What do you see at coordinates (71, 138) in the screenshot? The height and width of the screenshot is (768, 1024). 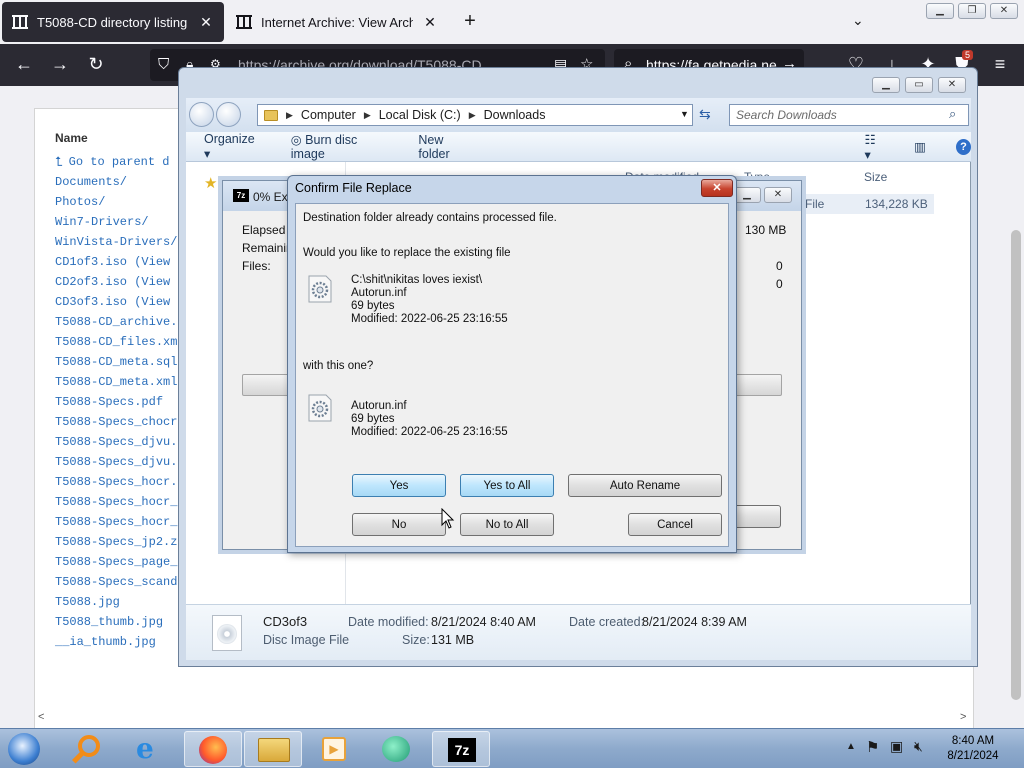 I see `name-column-header: Name` at bounding box center [71, 138].